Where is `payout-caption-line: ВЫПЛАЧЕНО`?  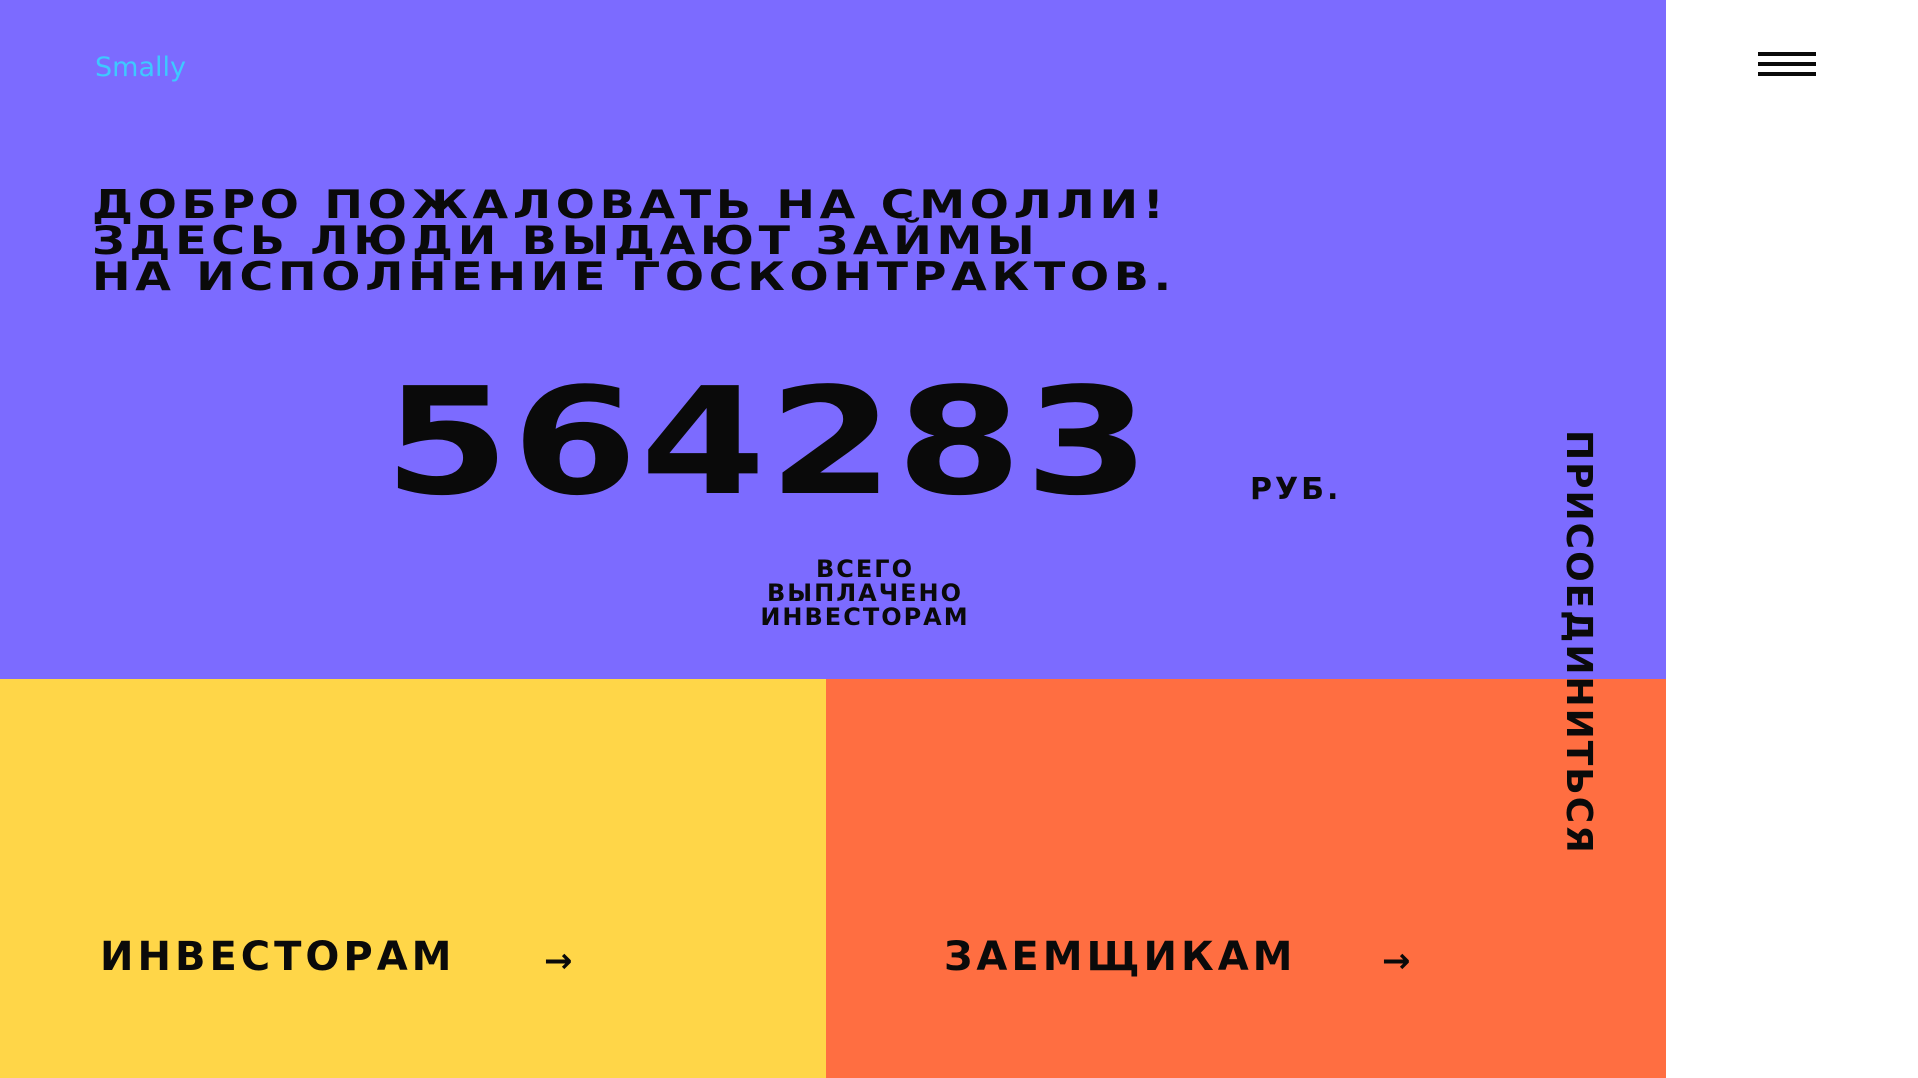
payout-caption-line: ВЫПЛАЧЕНО is located at coordinates (865, 593).